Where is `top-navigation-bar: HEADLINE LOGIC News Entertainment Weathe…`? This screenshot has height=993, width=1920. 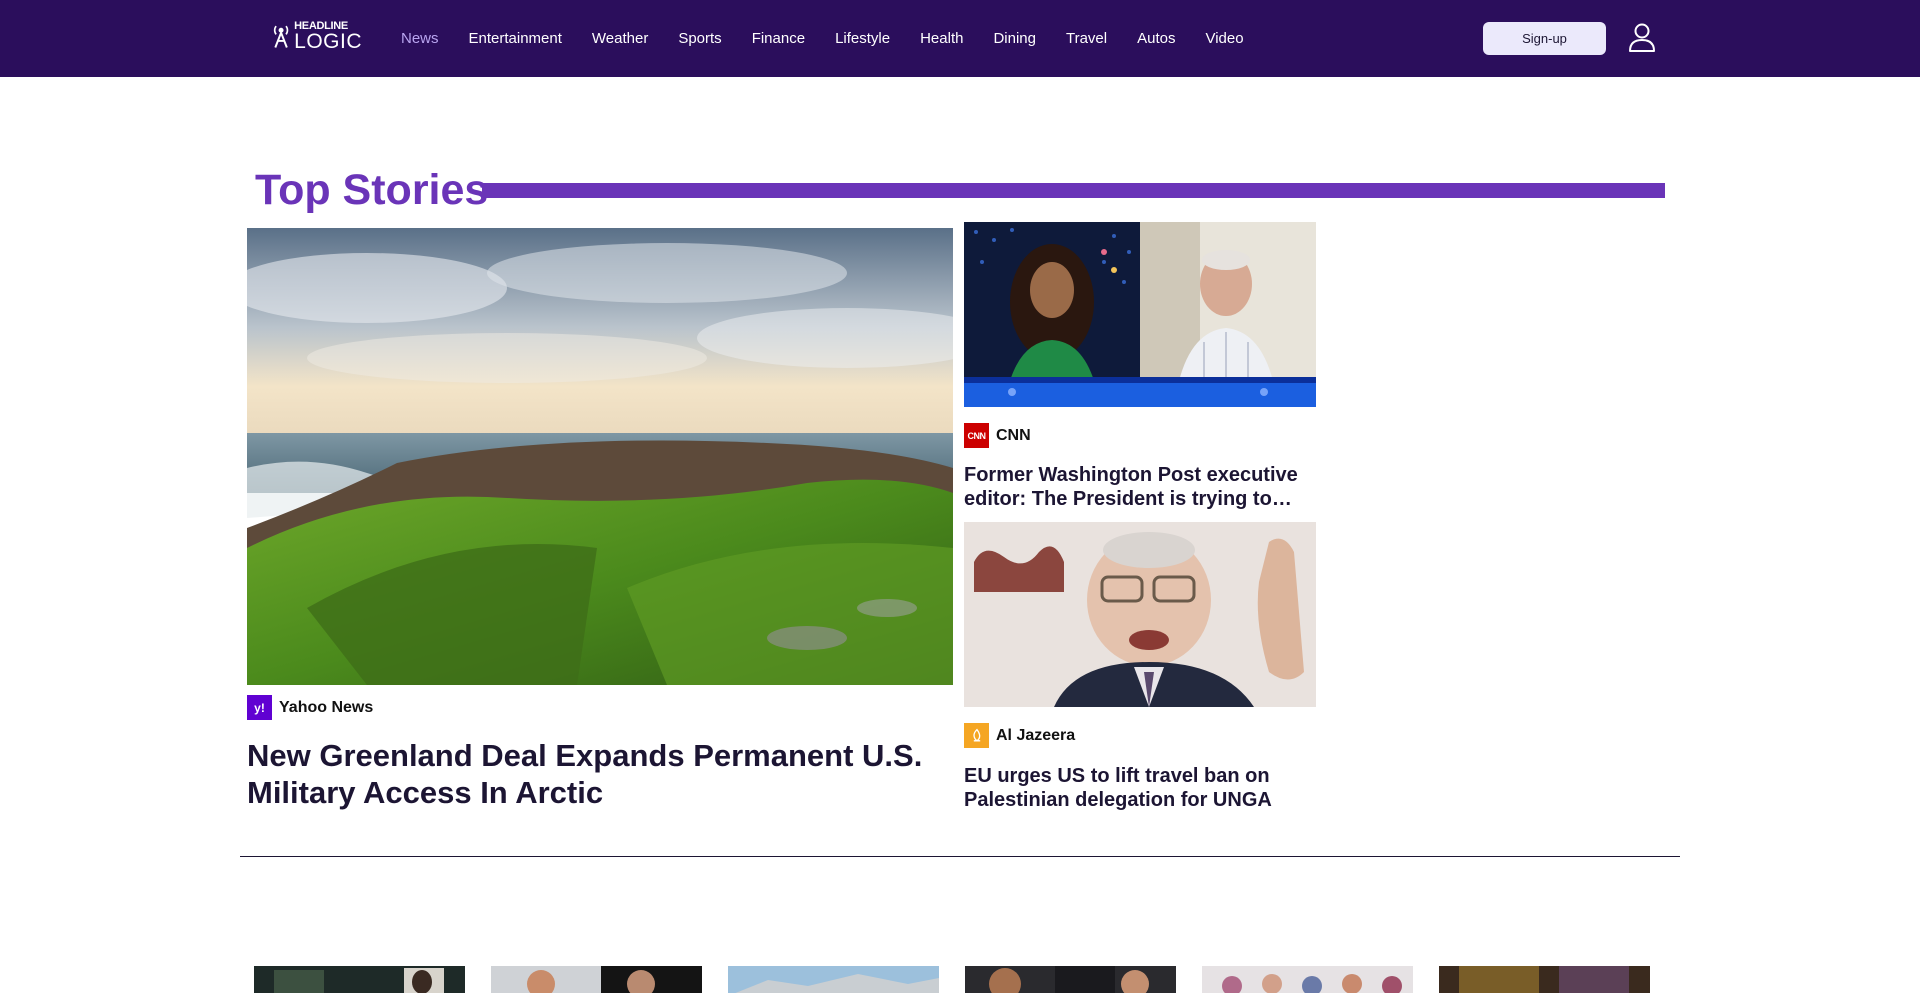 top-navigation-bar: HEADLINE LOGIC News Entertainment Weathe… is located at coordinates (960, 38).